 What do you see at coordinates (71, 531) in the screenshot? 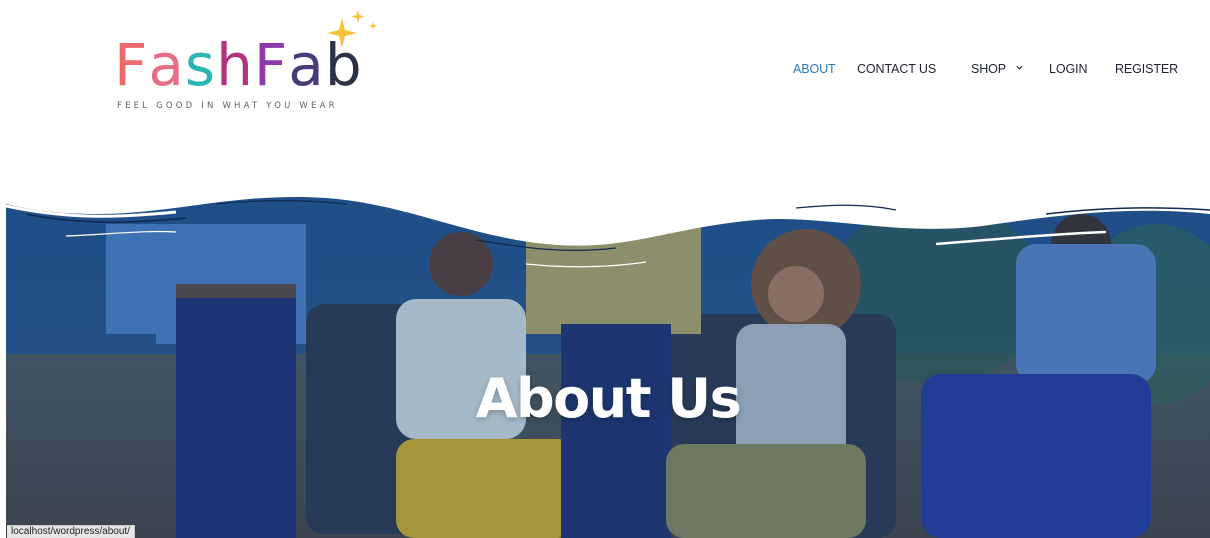
I see `status-bar-url: localhost/wordpress/about/` at bounding box center [71, 531].